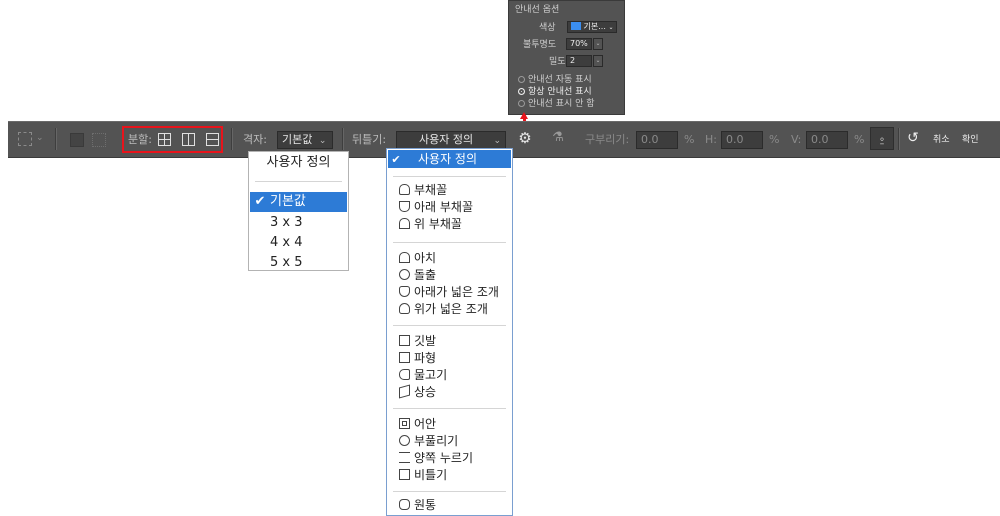 This screenshot has height=516, width=1000. Describe the element at coordinates (711, 139) in the screenshot. I see `h-label: H:` at that location.